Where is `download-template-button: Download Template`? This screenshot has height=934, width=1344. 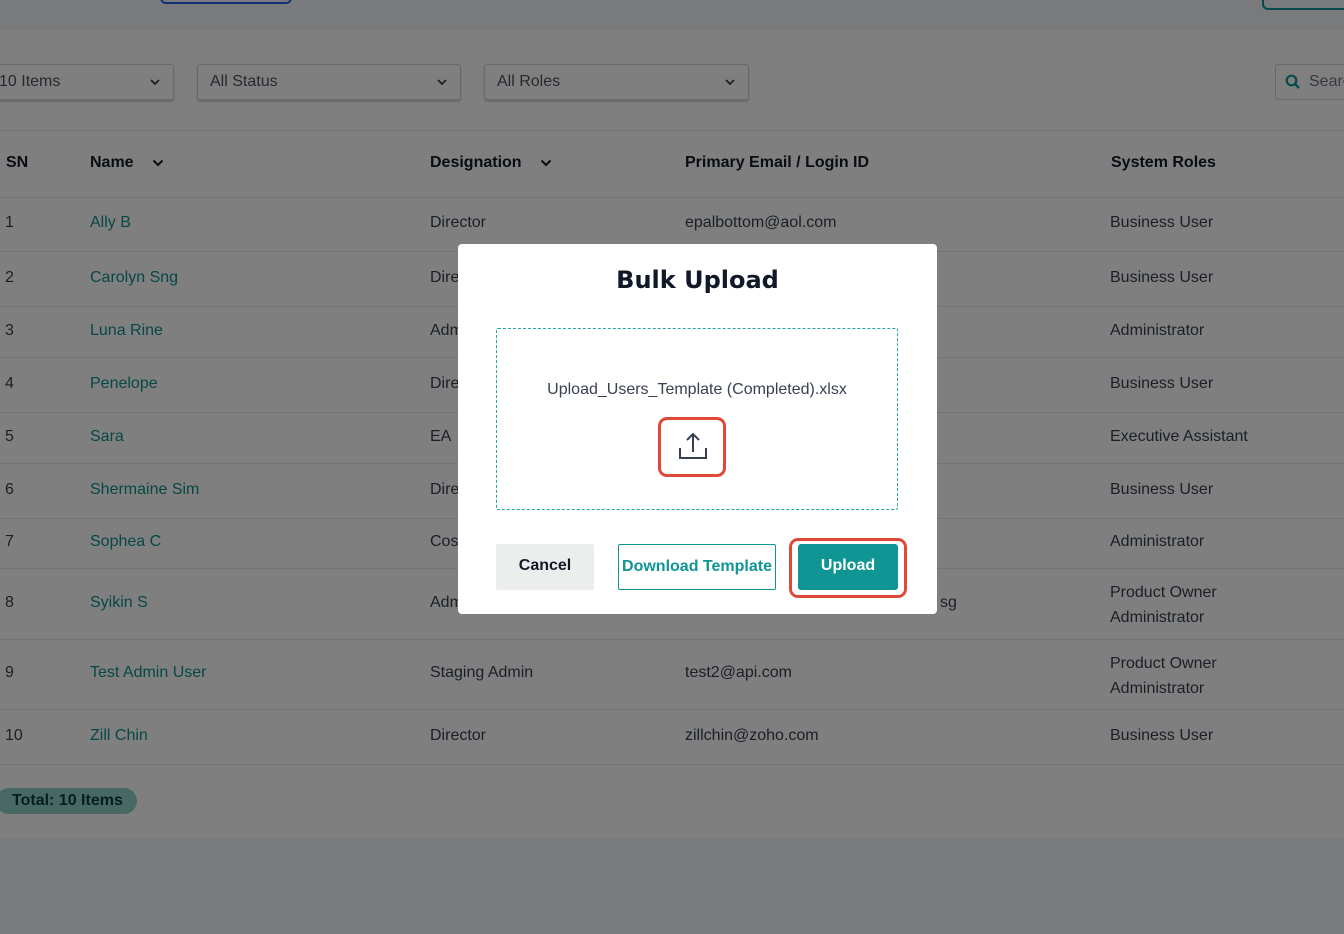
download-template-button: Download Template is located at coordinates (697, 567).